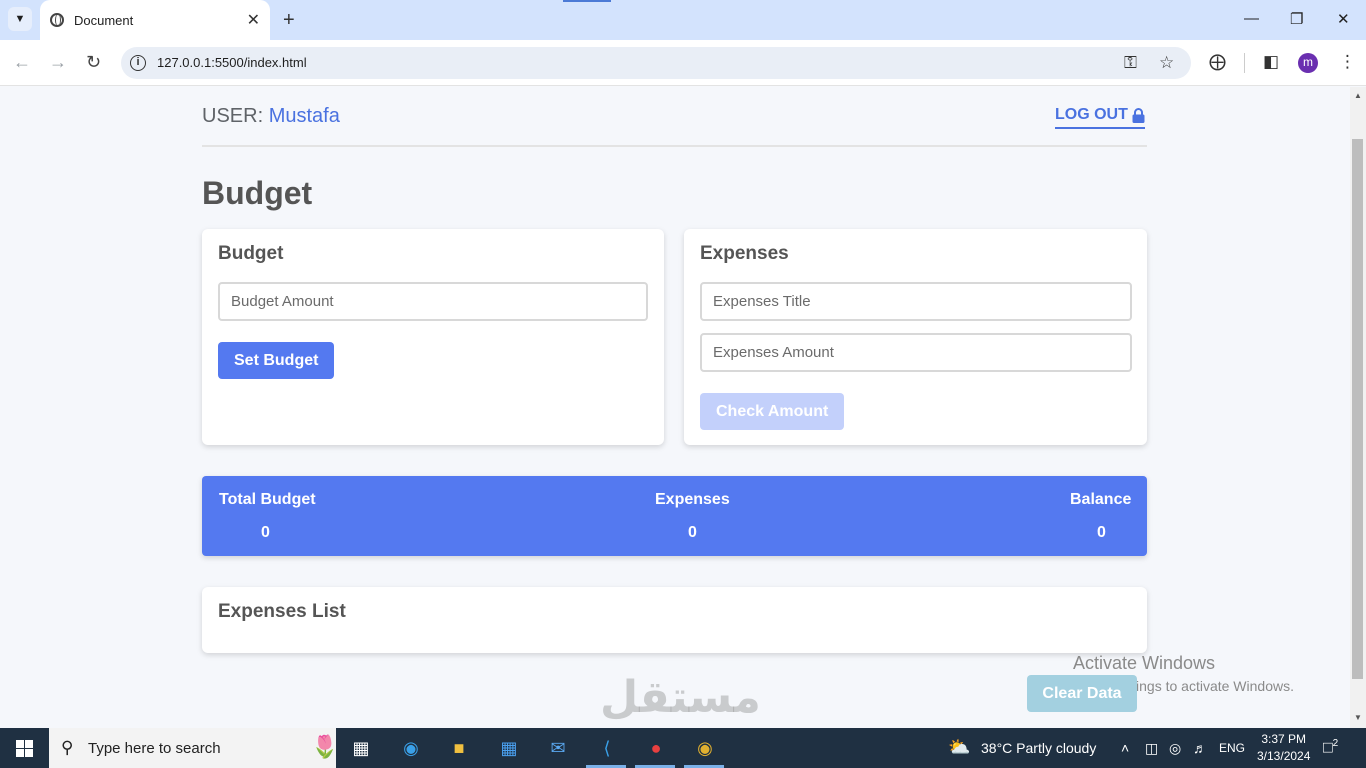 The width and height of the screenshot is (1366, 768). Describe the element at coordinates (1232, 748) in the screenshot. I see `language-indicator: ENG` at that location.